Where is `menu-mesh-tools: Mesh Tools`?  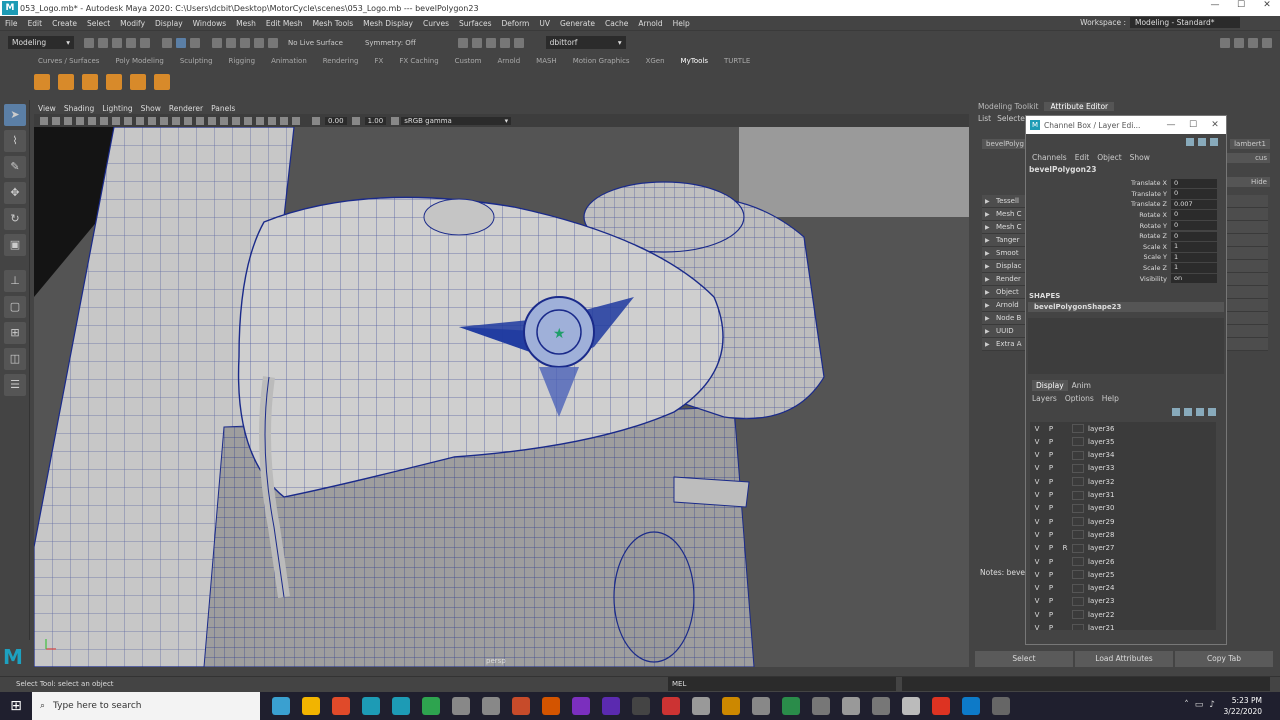 menu-mesh-tools: Mesh Tools is located at coordinates (333, 23).